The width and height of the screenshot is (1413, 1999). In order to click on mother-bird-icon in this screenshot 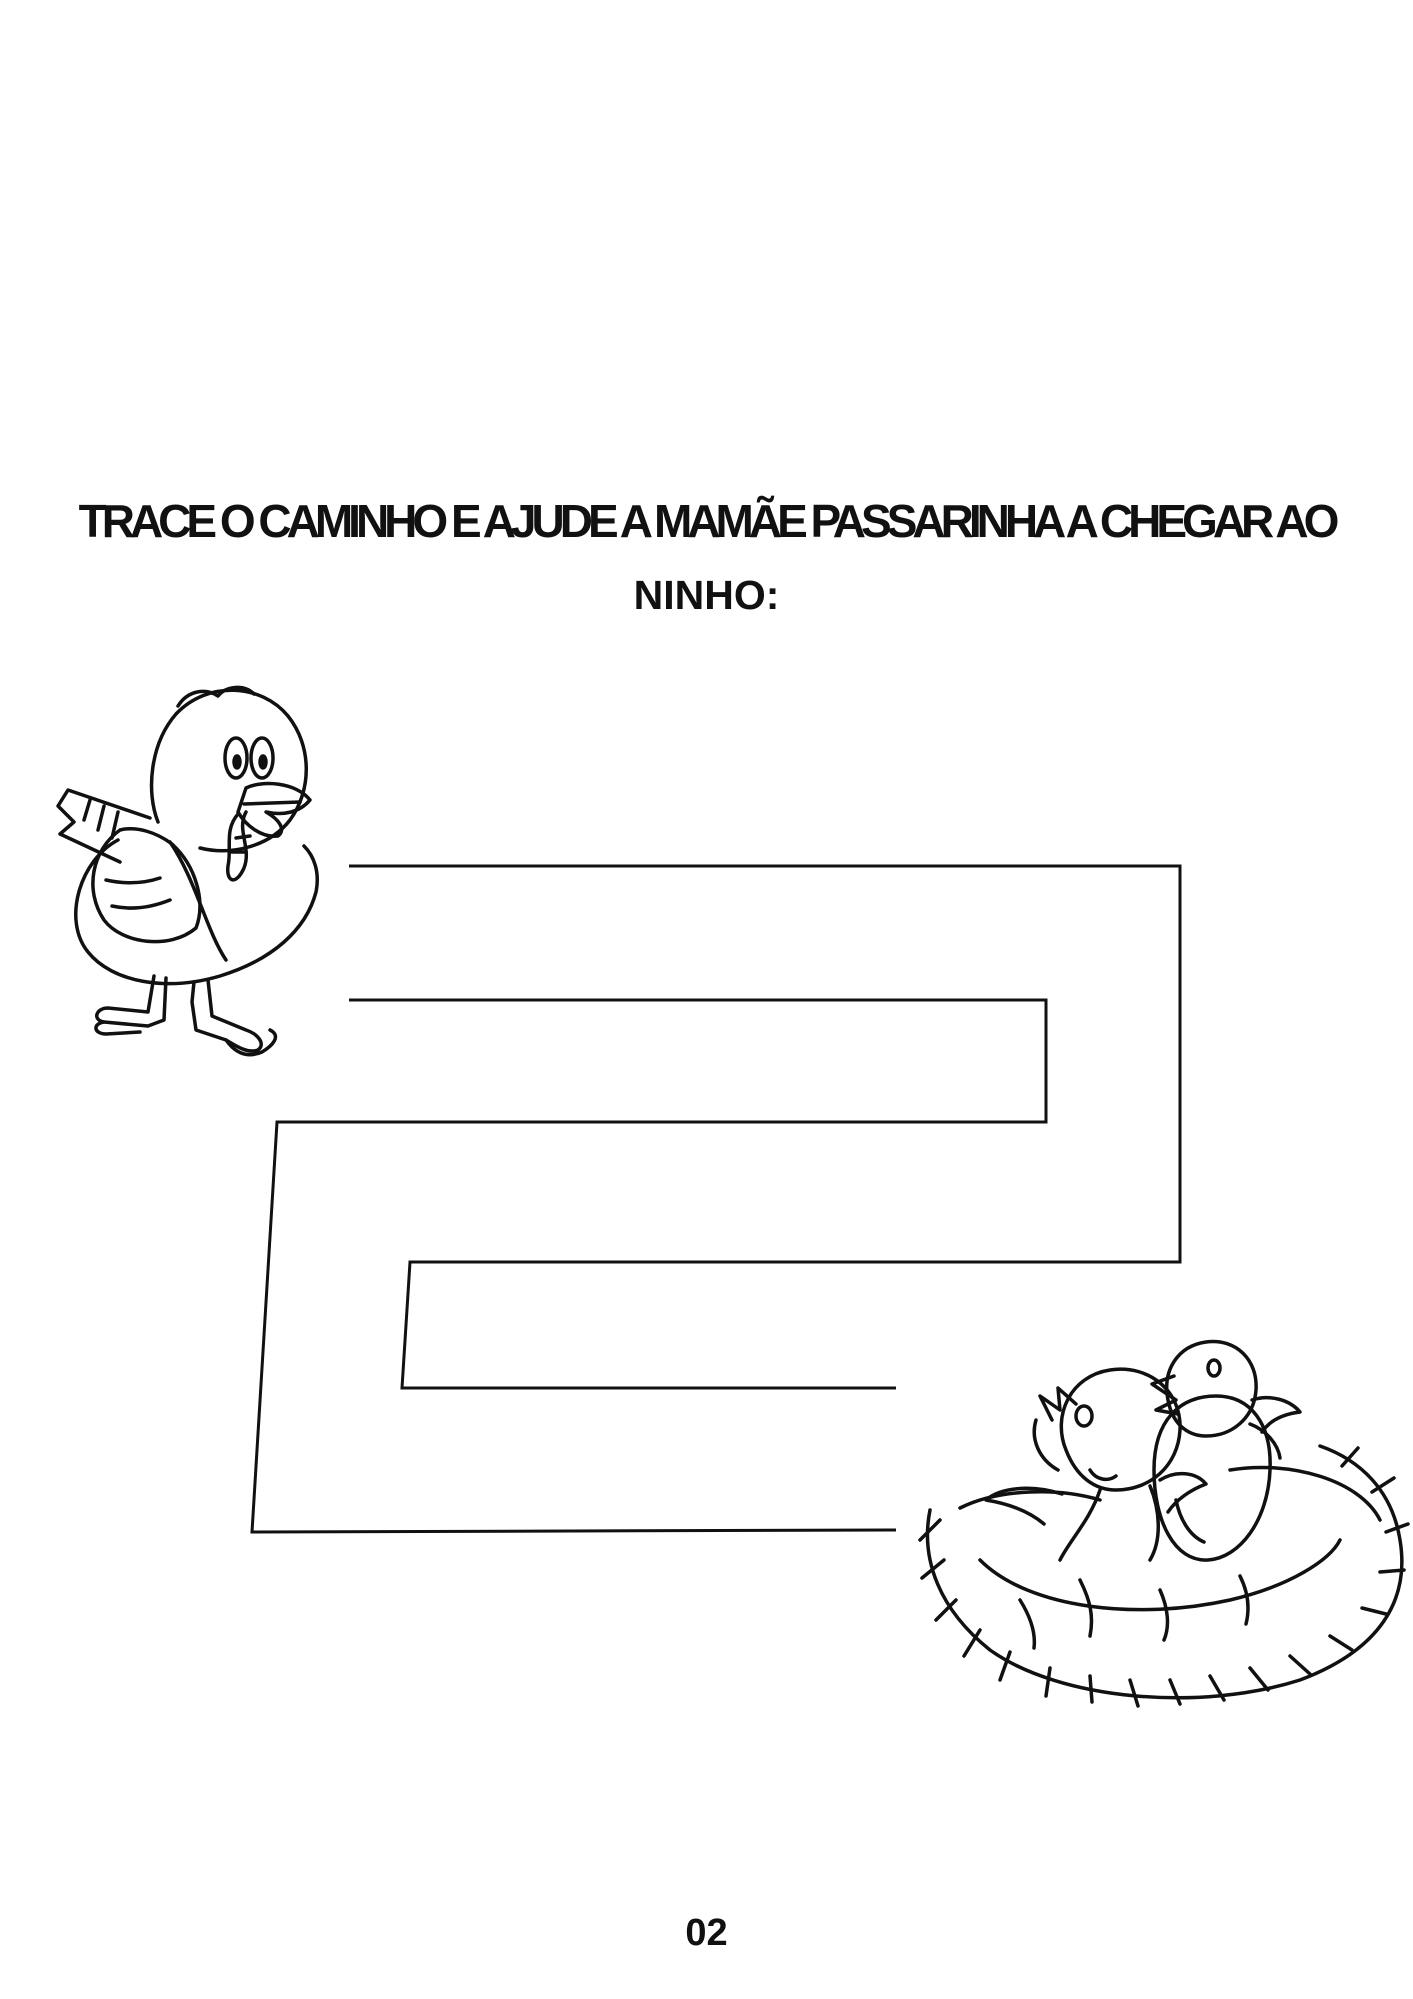, I will do `click(187, 871)`.